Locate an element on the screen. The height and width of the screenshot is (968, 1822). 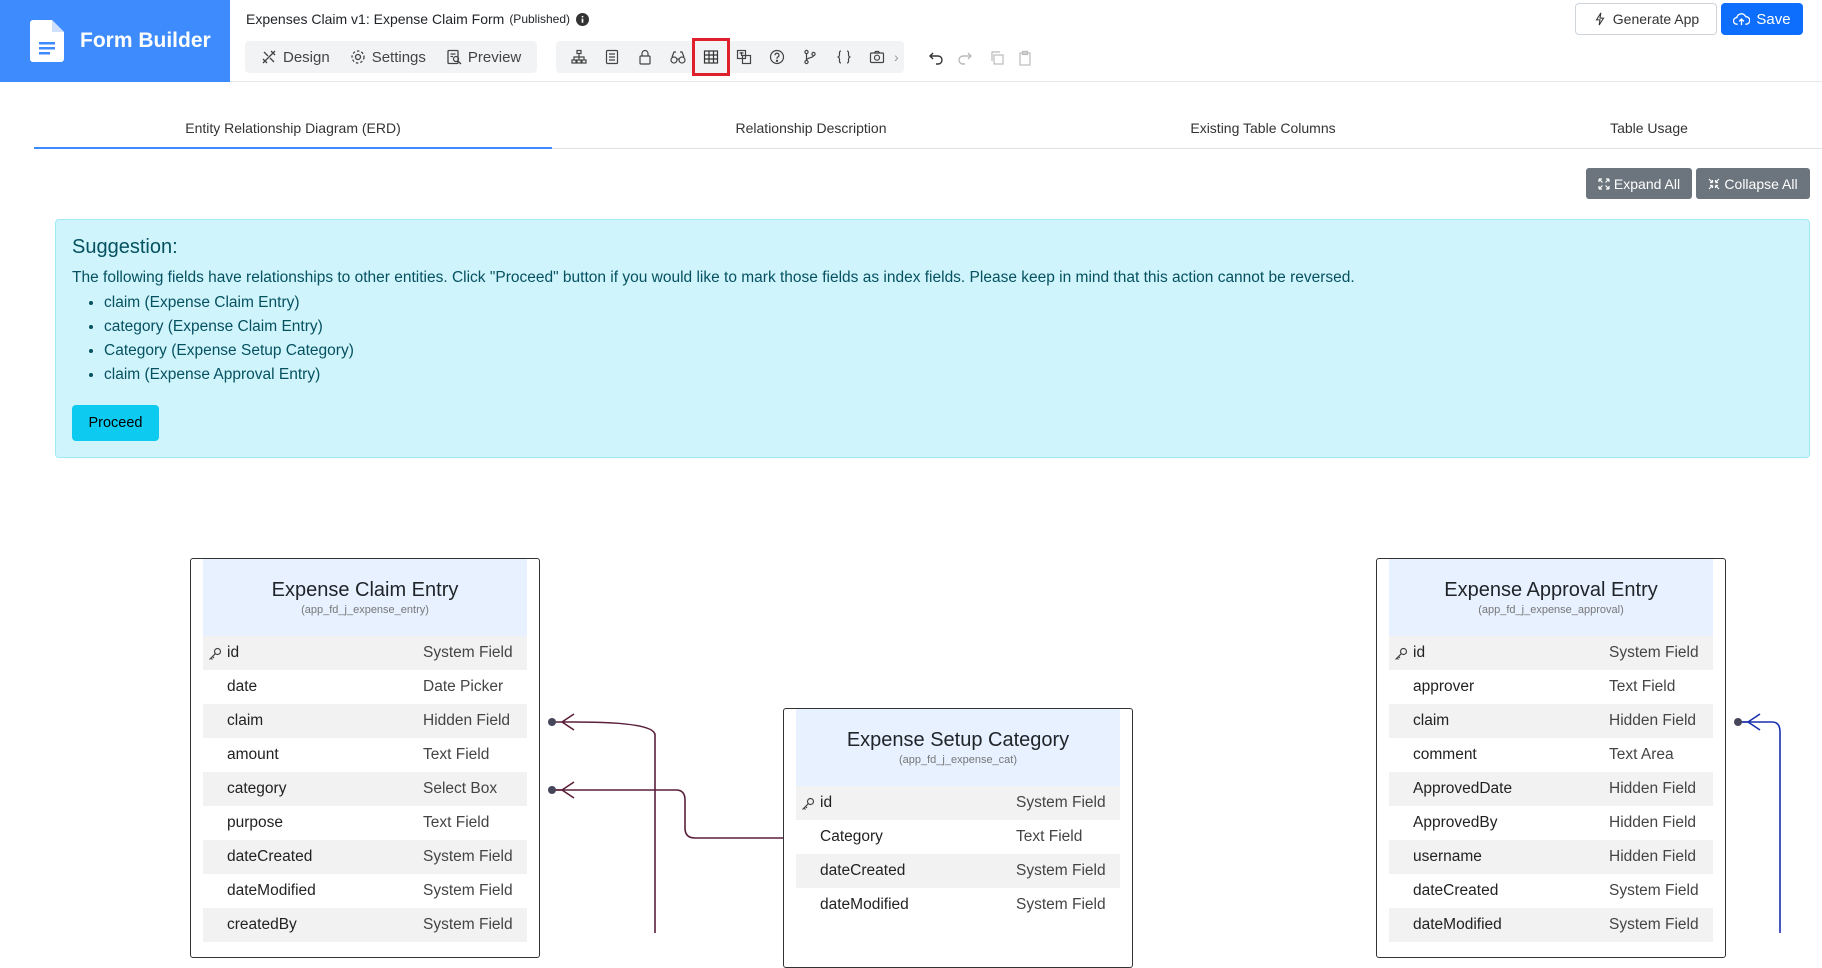
suggestion-item: claim (Expense Claim Entry) is located at coordinates (948, 303).